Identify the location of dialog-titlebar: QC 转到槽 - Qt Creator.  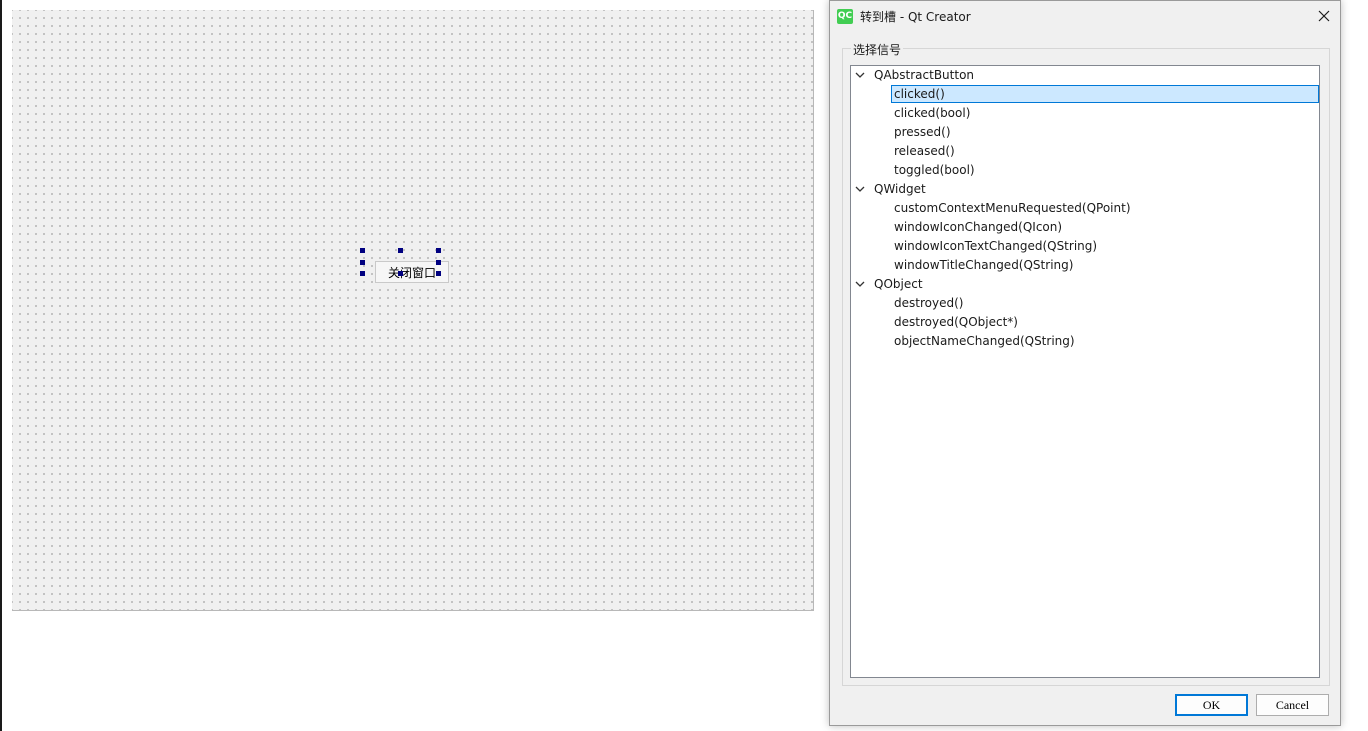
(1085, 16).